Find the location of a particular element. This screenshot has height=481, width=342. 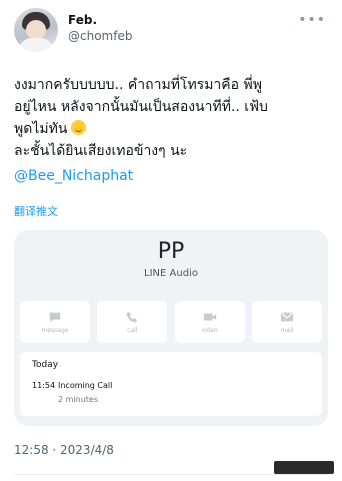

video-button: video is located at coordinates (209, 322).